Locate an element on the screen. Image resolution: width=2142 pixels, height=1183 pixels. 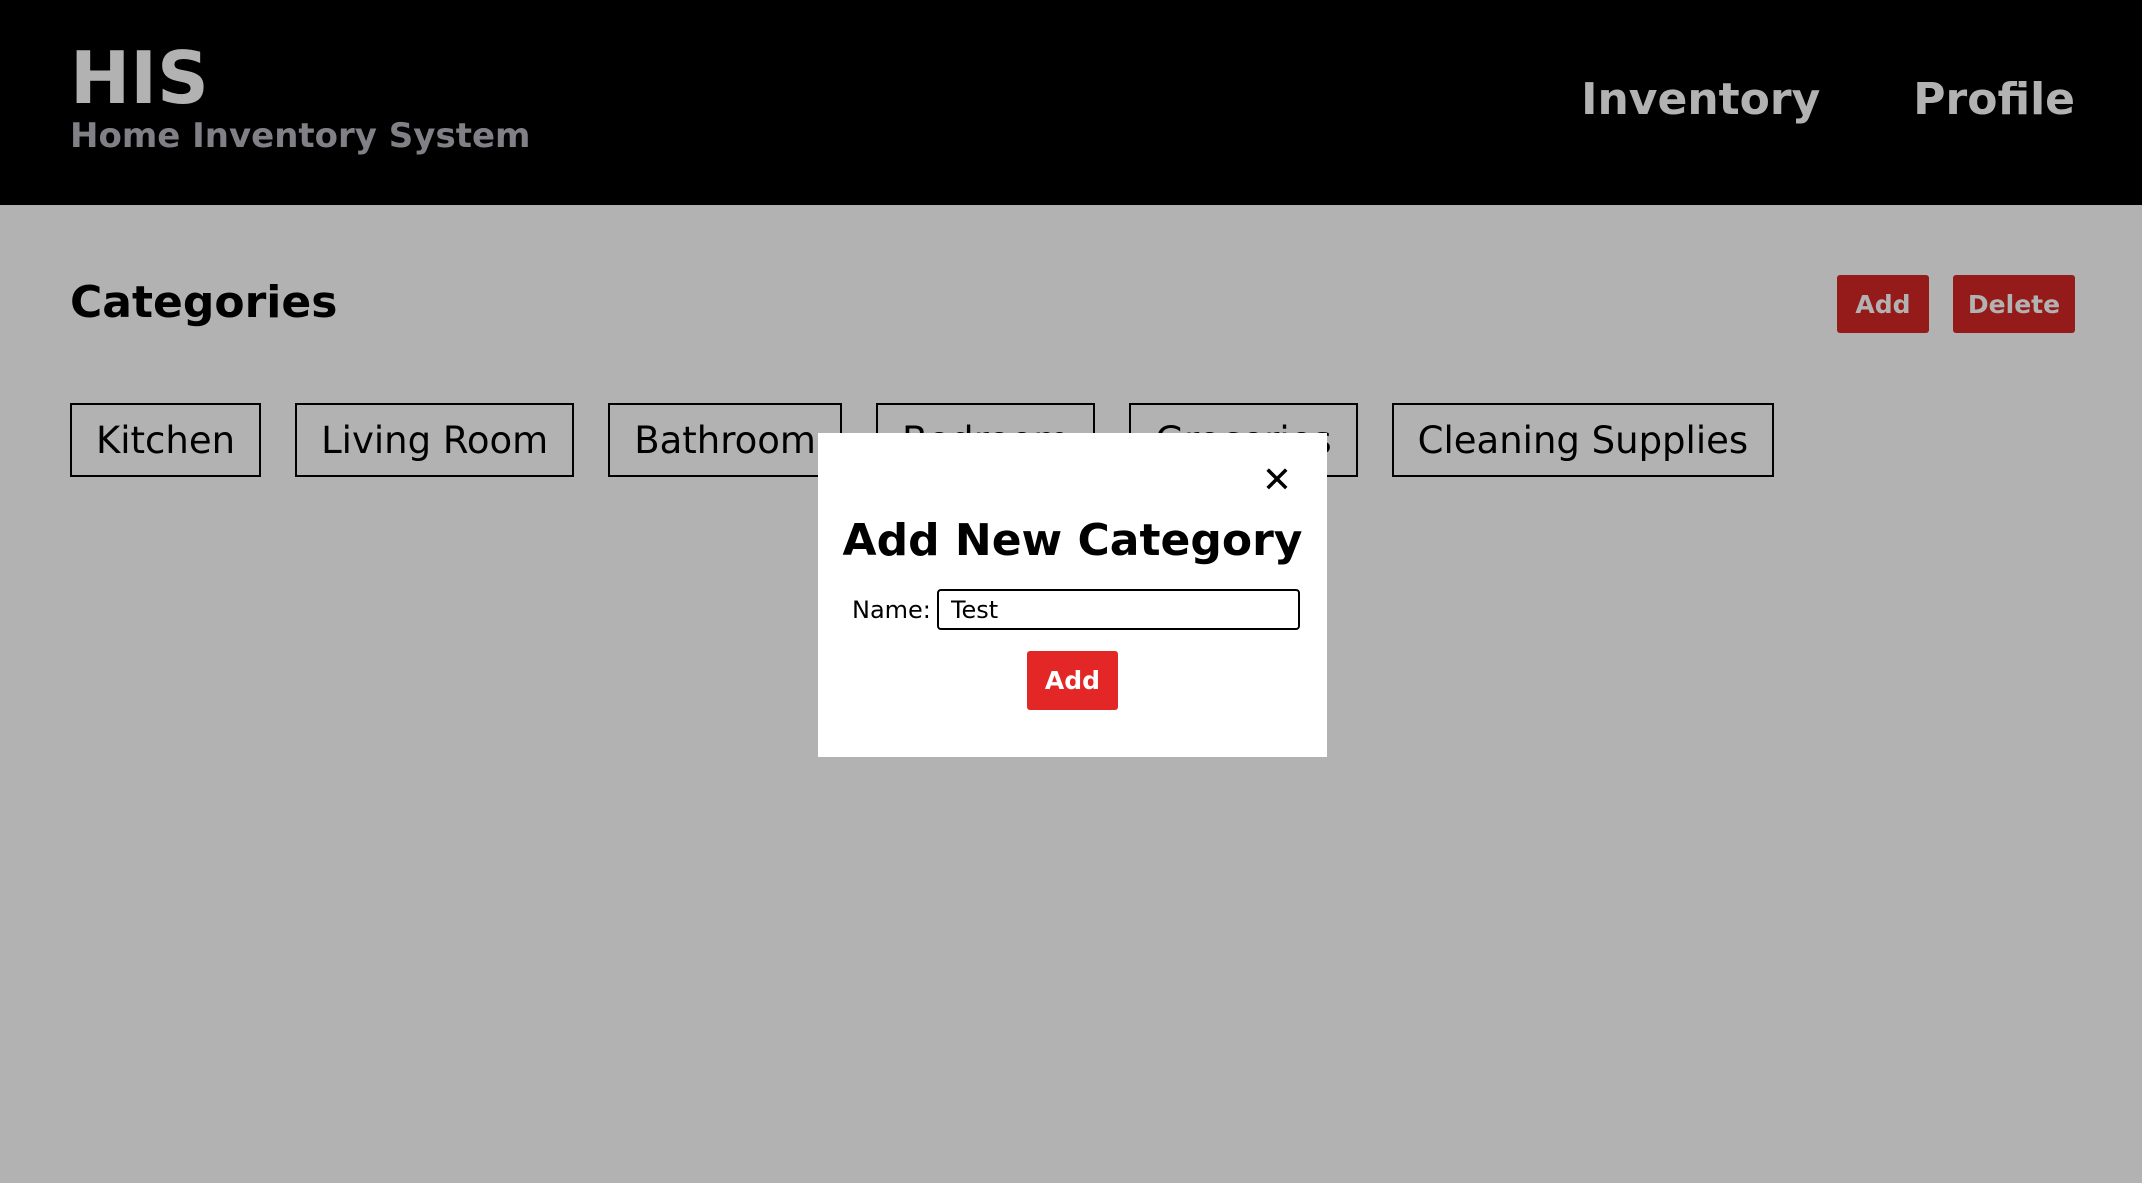
modal-add-button: Add is located at coordinates (1072, 680).